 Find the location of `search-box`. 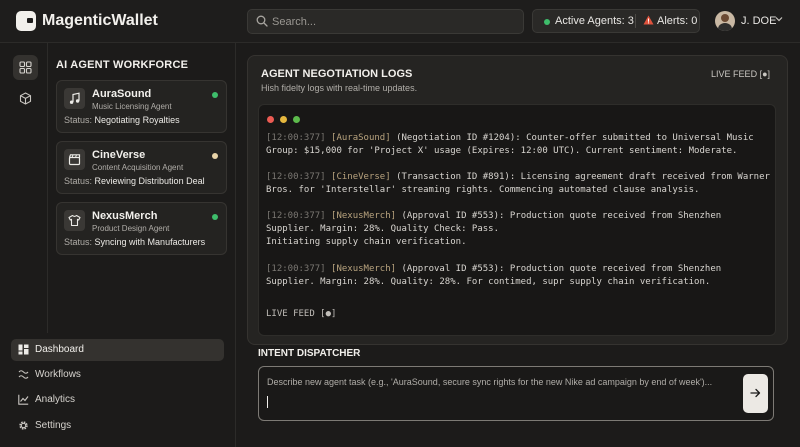

search-box is located at coordinates (385, 21).